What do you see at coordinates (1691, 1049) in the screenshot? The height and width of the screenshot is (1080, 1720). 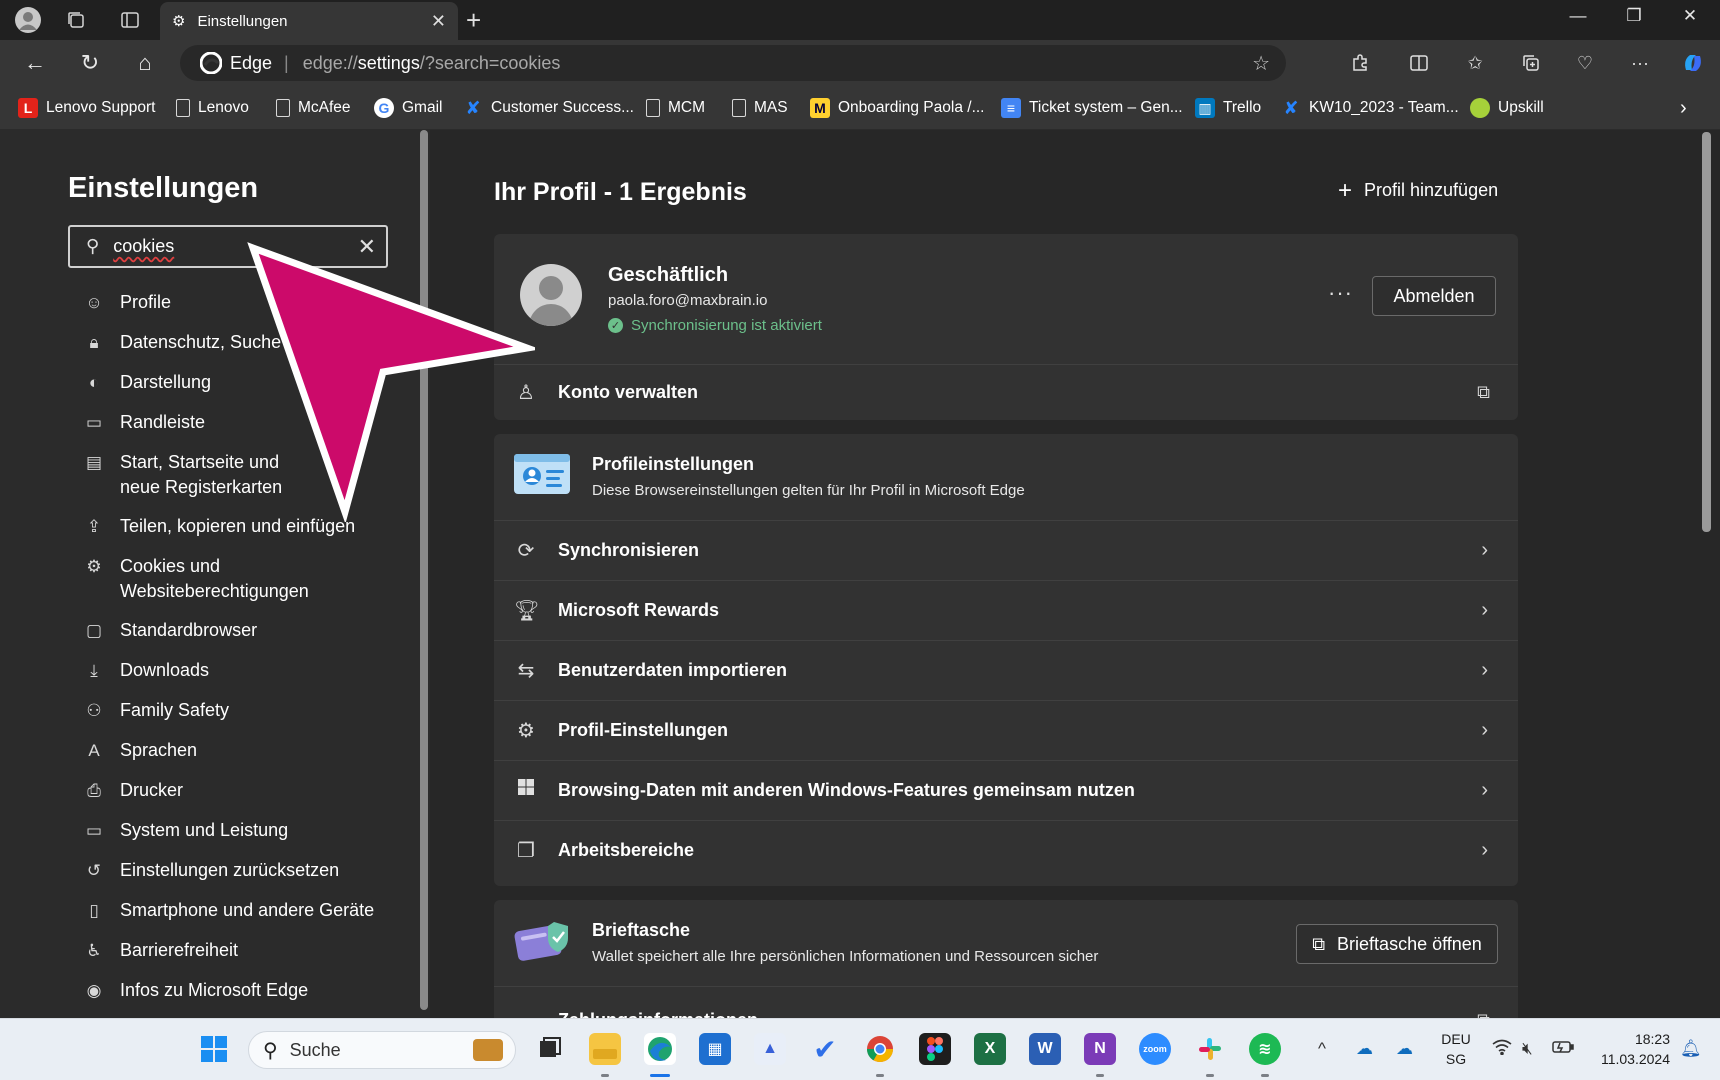 I see `notifications-bell-icon: 🔔︎` at bounding box center [1691, 1049].